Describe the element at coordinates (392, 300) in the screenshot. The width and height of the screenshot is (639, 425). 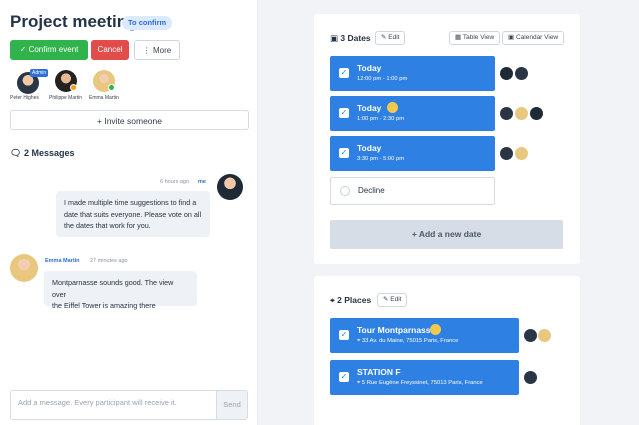
I see `edit-places-button: ✎ Edit` at that location.